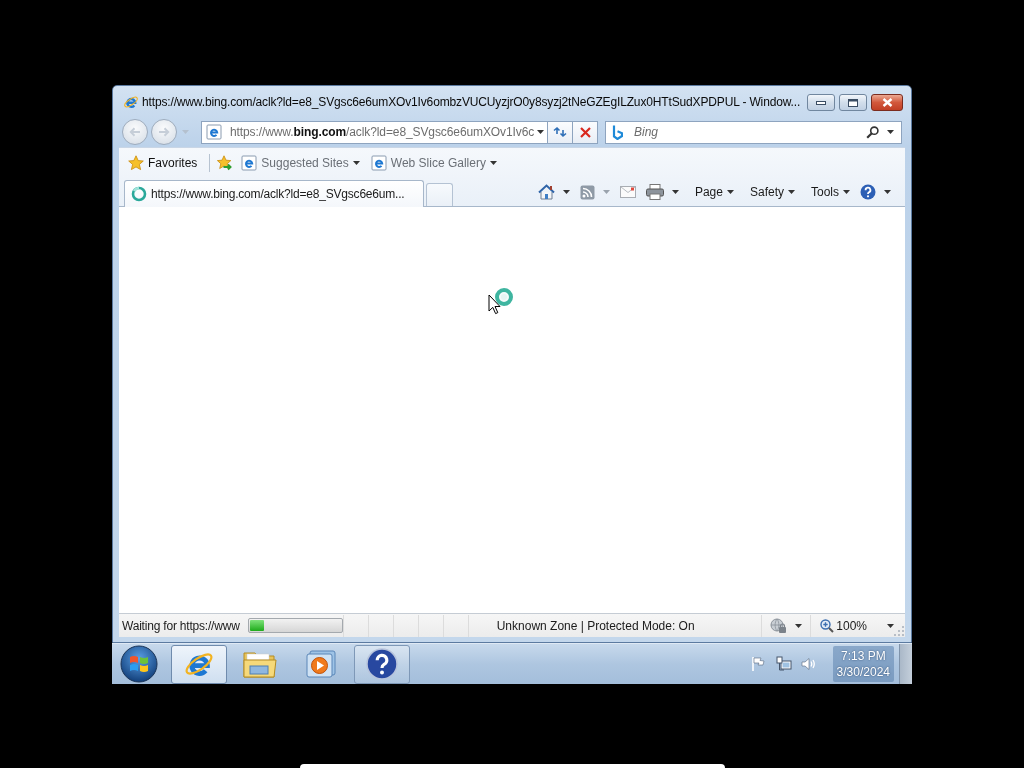 This screenshot has height=768, width=1024. What do you see at coordinates (433, 163) in the screenshot?
I see `favorites-link: Web Slice Gallery` at bounding box center [433, 163].